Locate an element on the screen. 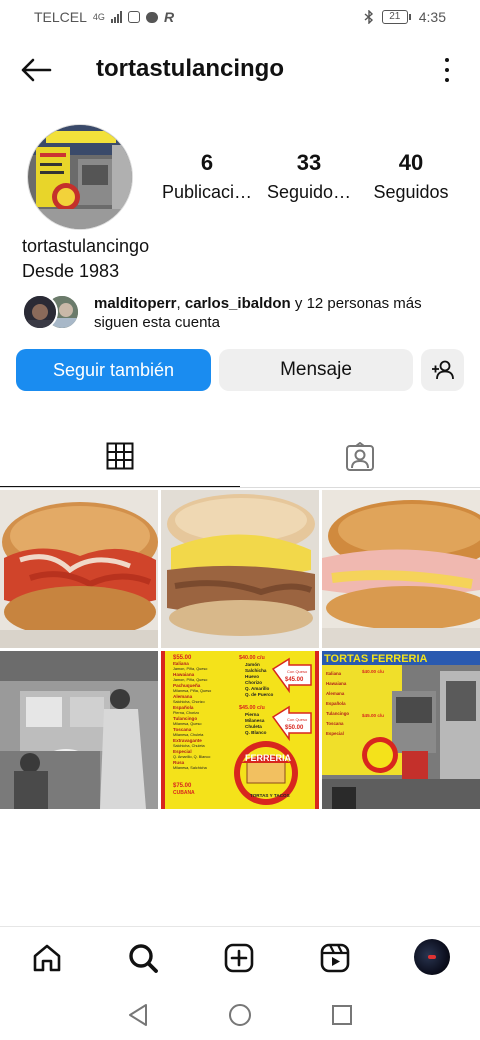 The image size is (480, 1040). svg-text: FERRERIA is located at coordinates (268, 758).